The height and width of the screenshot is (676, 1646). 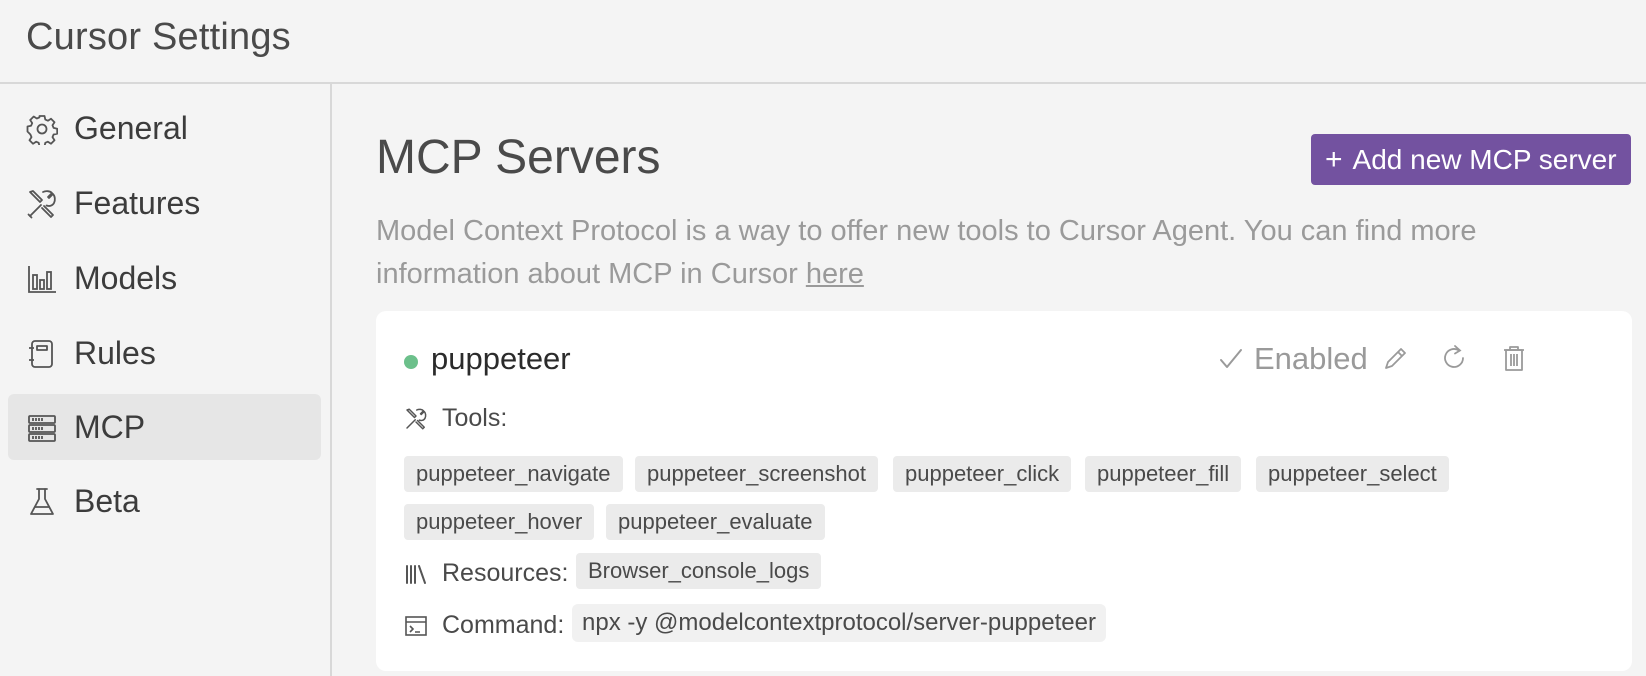 What do you see at coordinates (107, 501) in the screenshot?
I see `sidebar-item-label: Beta` at bounding box center [107, 501].